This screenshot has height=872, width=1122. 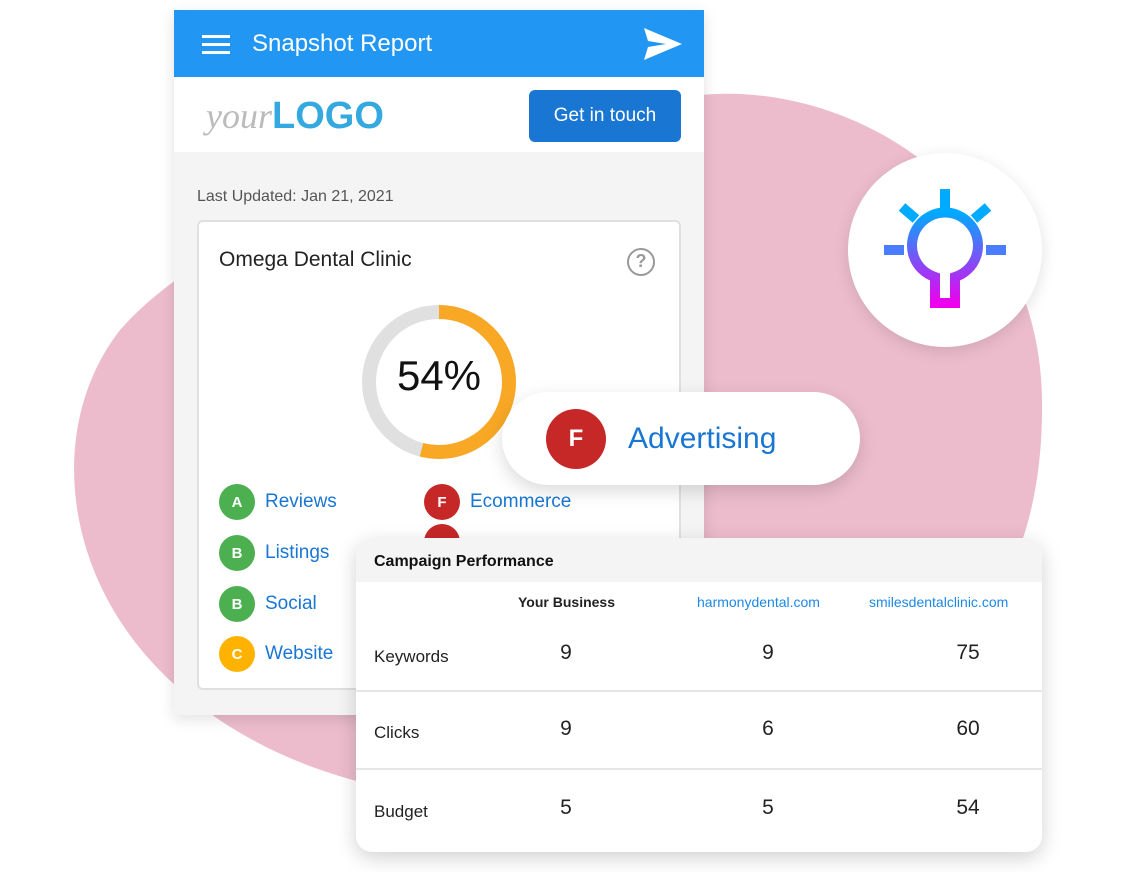 I want to click on column-header: Your Business, so click(x=566, y=602).